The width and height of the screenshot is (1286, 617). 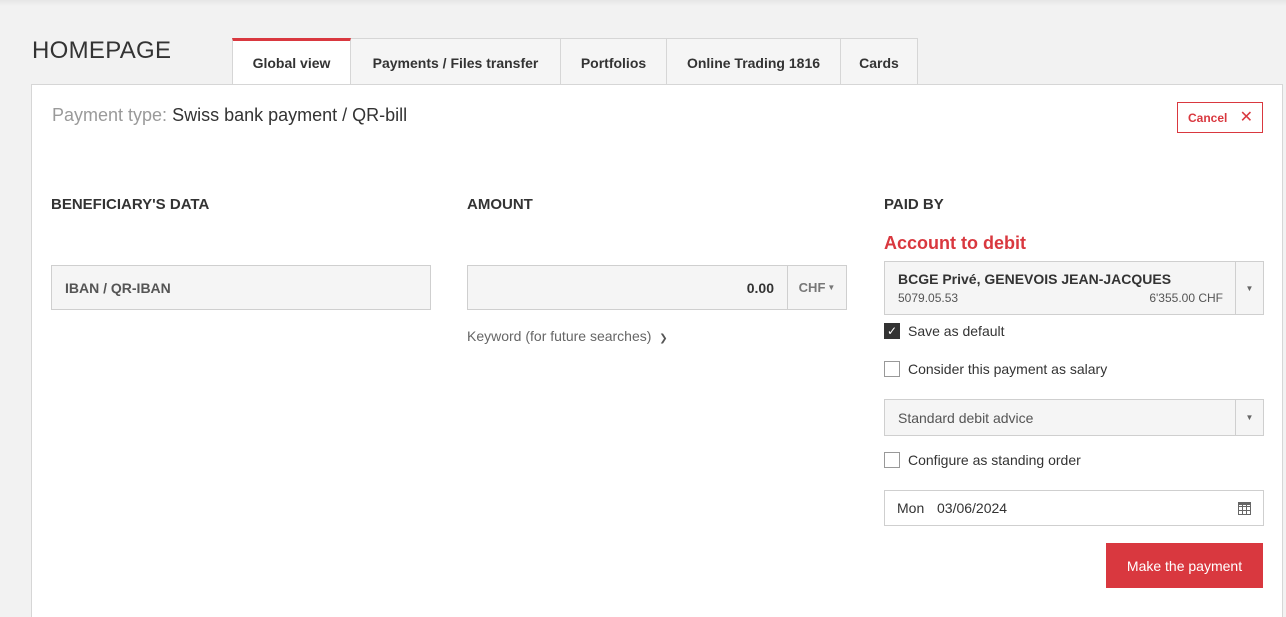 I want to click on account-number: 5079.05.53, so click(x=928, y=298).